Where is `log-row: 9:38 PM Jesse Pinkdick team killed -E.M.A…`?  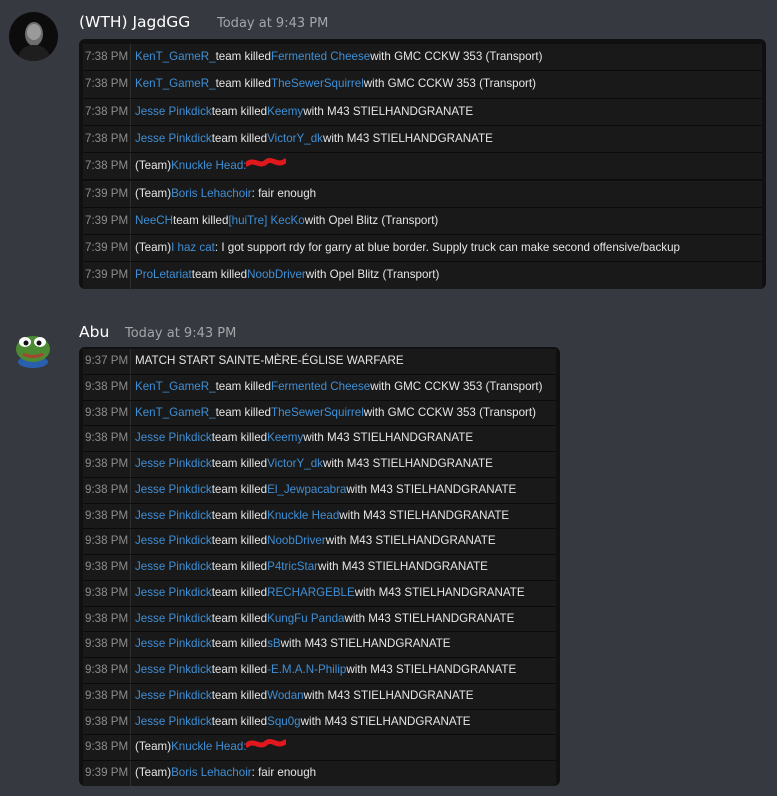
log-row: 9:38 PM Jesse Pinkdick team killed -E.M.A… is located at coordinates (319, 671).